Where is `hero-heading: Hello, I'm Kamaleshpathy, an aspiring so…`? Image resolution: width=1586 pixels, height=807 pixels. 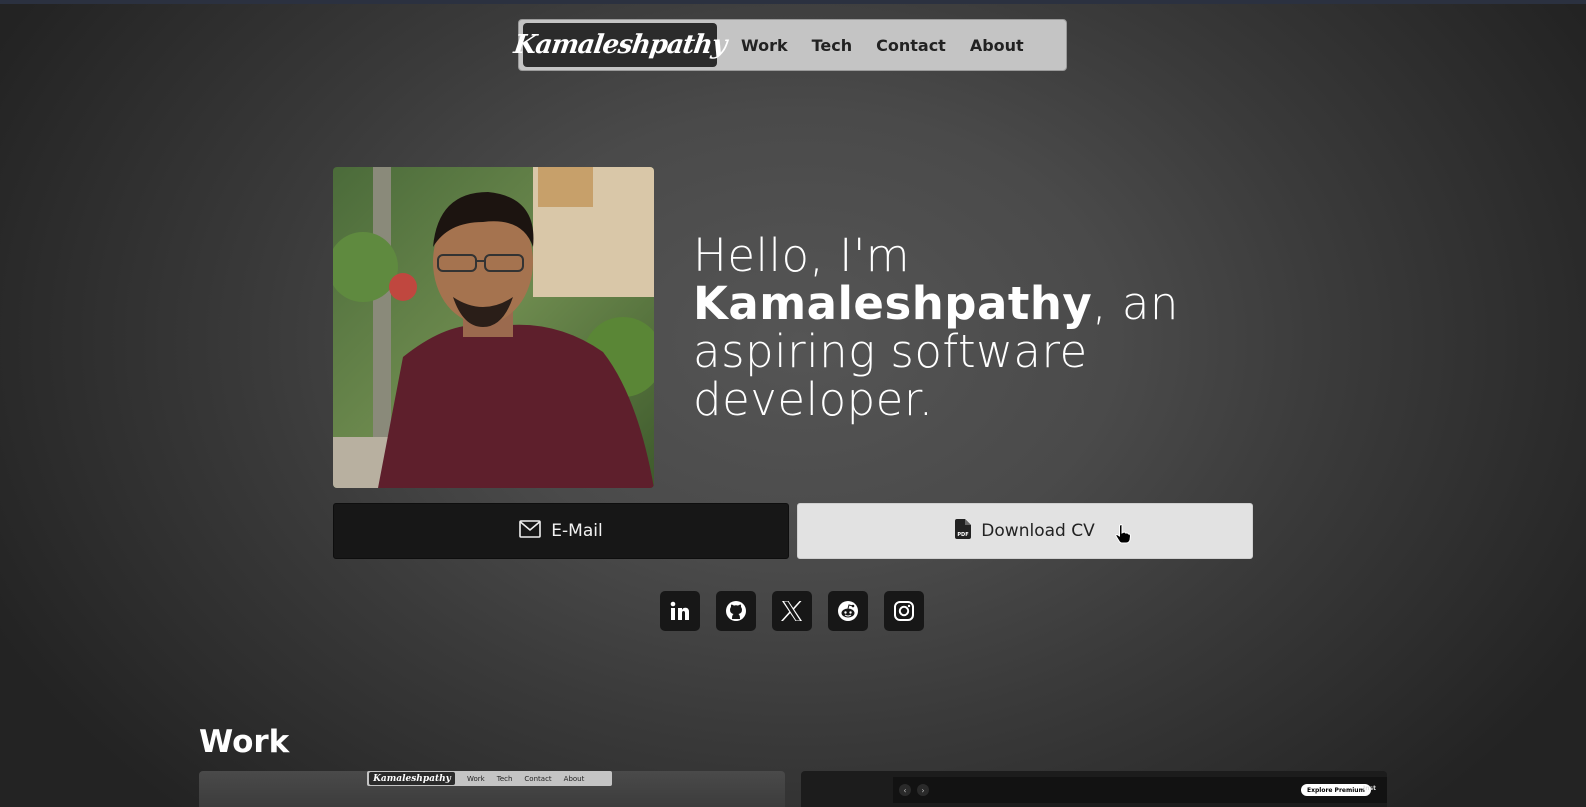 hero-heading: Hello, I'm Kamaleshpathy, an aspiring so… is located at coordinates (973, 328).